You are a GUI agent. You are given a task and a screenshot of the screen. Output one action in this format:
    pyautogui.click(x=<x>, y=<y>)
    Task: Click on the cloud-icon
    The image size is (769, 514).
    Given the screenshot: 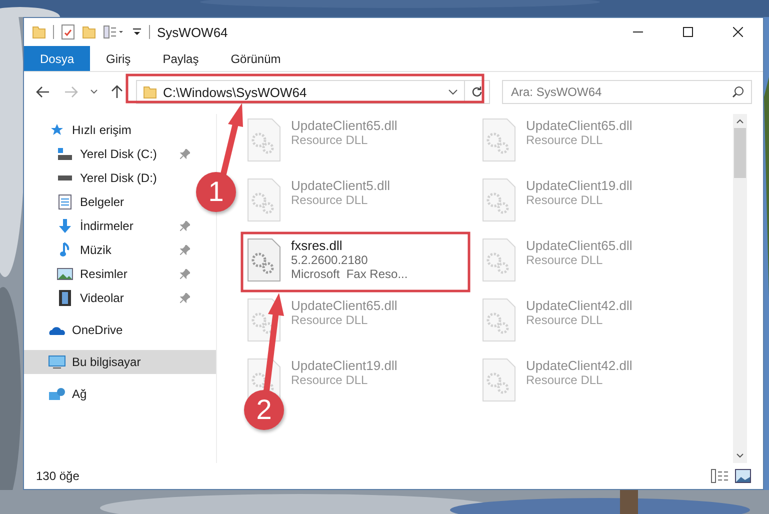 What is the action you would take?
    pyautogui.click(x=57, y=330)
    